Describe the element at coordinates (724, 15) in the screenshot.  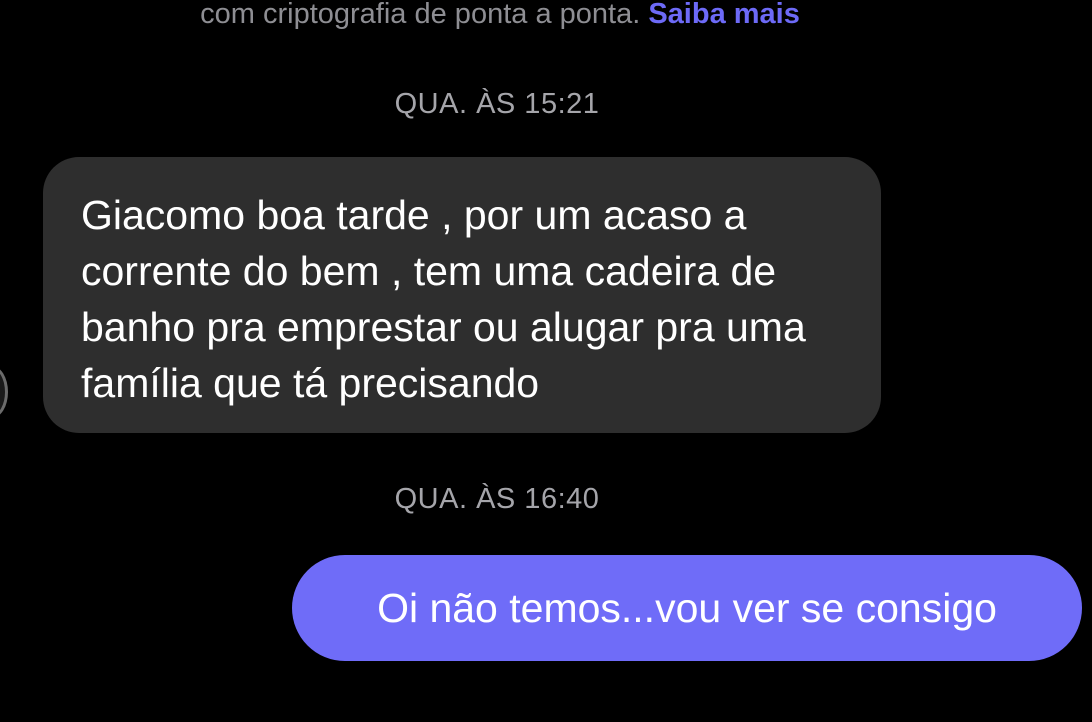
I see `learn-more-link: Saiba mais` at that location.